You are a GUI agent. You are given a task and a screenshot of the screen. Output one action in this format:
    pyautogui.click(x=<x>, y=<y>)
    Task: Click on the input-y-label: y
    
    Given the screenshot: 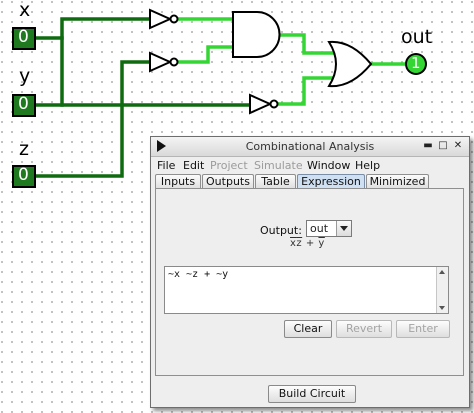 What is the action you would take?
    pyautogui.click(x=25, y=76)
    